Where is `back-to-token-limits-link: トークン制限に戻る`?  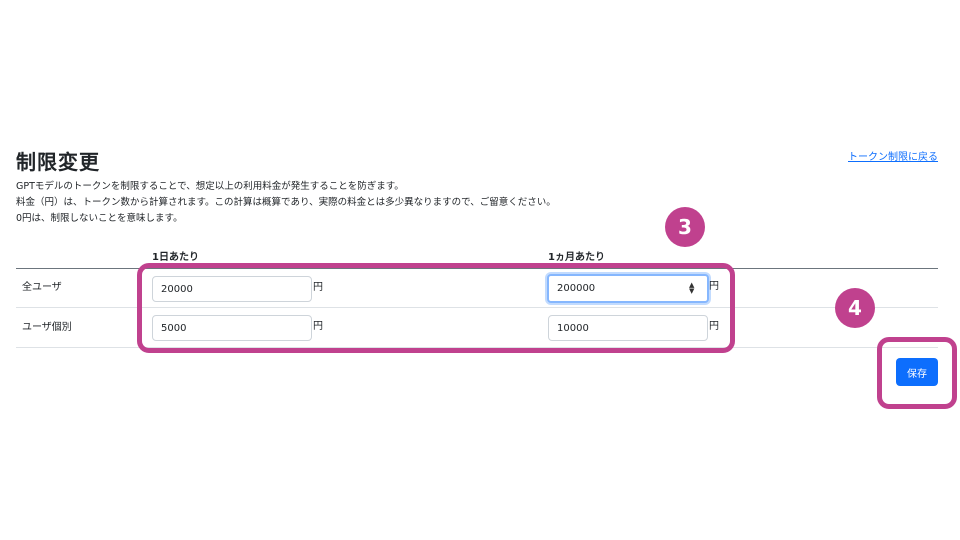
back-to-token-limits-link: トークン制限に戻る is located at coordinates (893, 155).